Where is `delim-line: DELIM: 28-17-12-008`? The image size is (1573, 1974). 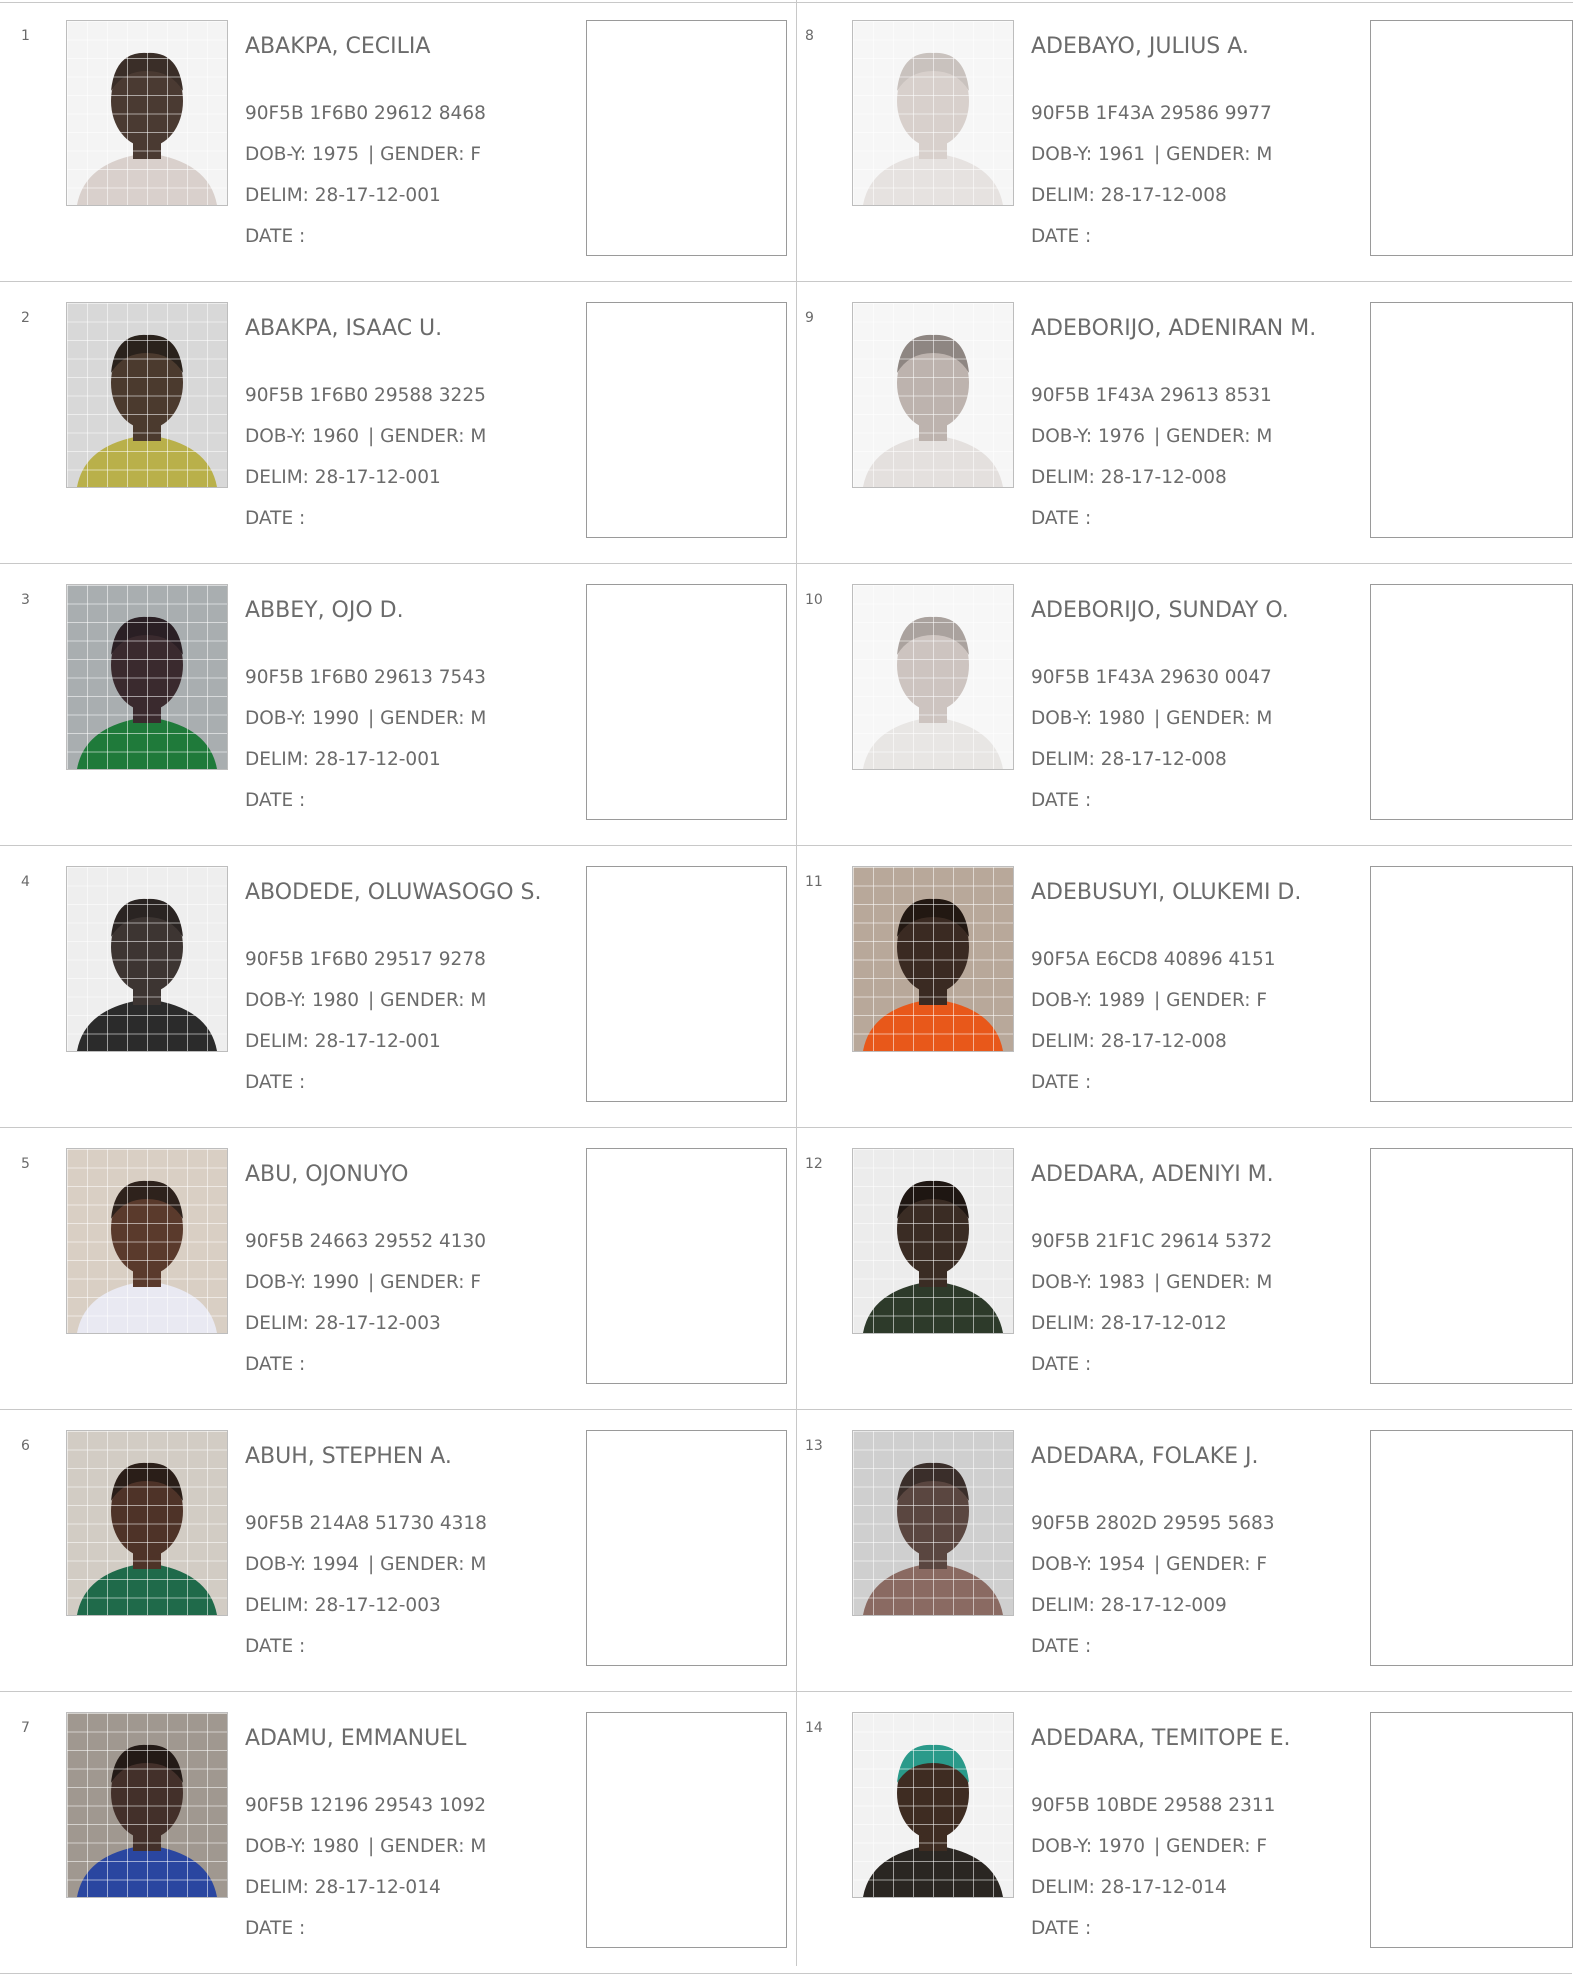
delim-line: DELIM: 28-17-12-008 is located at coordinates (1196, 477).